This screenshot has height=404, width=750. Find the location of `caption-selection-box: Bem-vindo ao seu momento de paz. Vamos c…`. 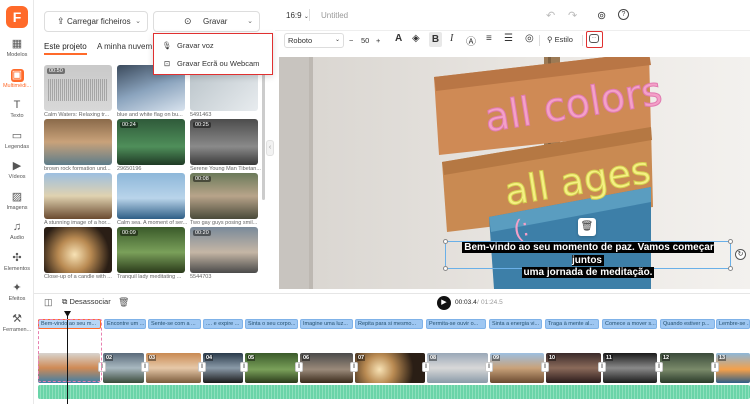

caption-selection-box: Bem-vindo ao seu momento de paz. Vamos c… is located at coordinates (588, 258).